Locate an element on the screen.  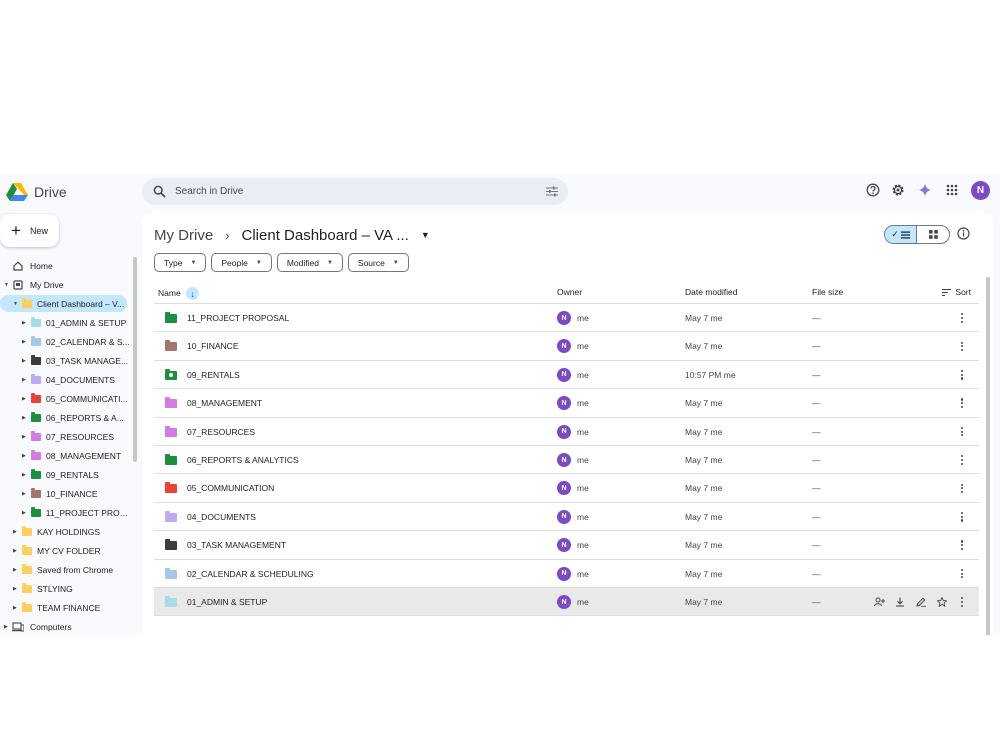
plus-icon: + is located at coordinates (16, 230).